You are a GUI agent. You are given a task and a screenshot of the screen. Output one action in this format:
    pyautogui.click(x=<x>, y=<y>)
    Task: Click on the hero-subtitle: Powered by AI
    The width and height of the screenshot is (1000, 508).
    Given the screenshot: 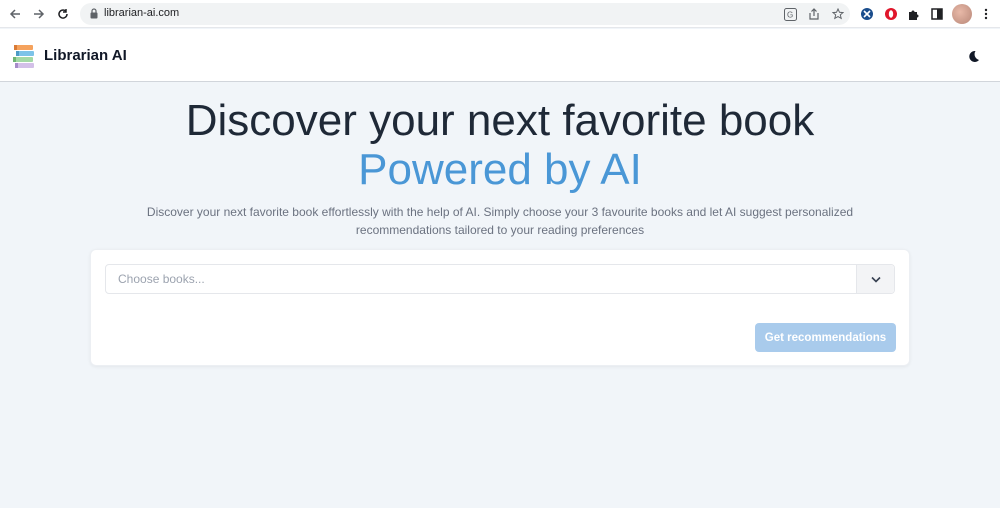 What is the action you would take?
    pyautogui.click(x=500, y=169)
    